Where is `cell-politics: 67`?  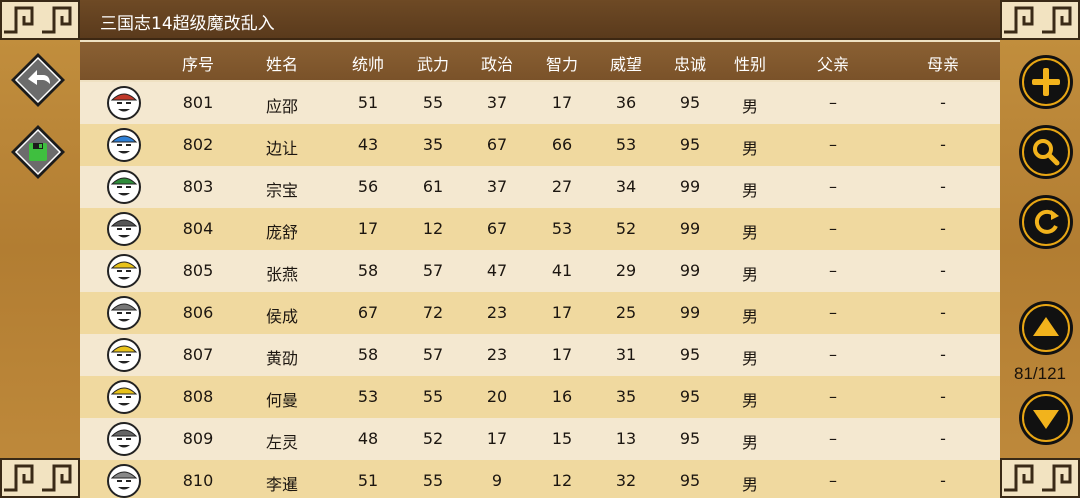 cell-politics: 67 is located at coordinates (497, 144).